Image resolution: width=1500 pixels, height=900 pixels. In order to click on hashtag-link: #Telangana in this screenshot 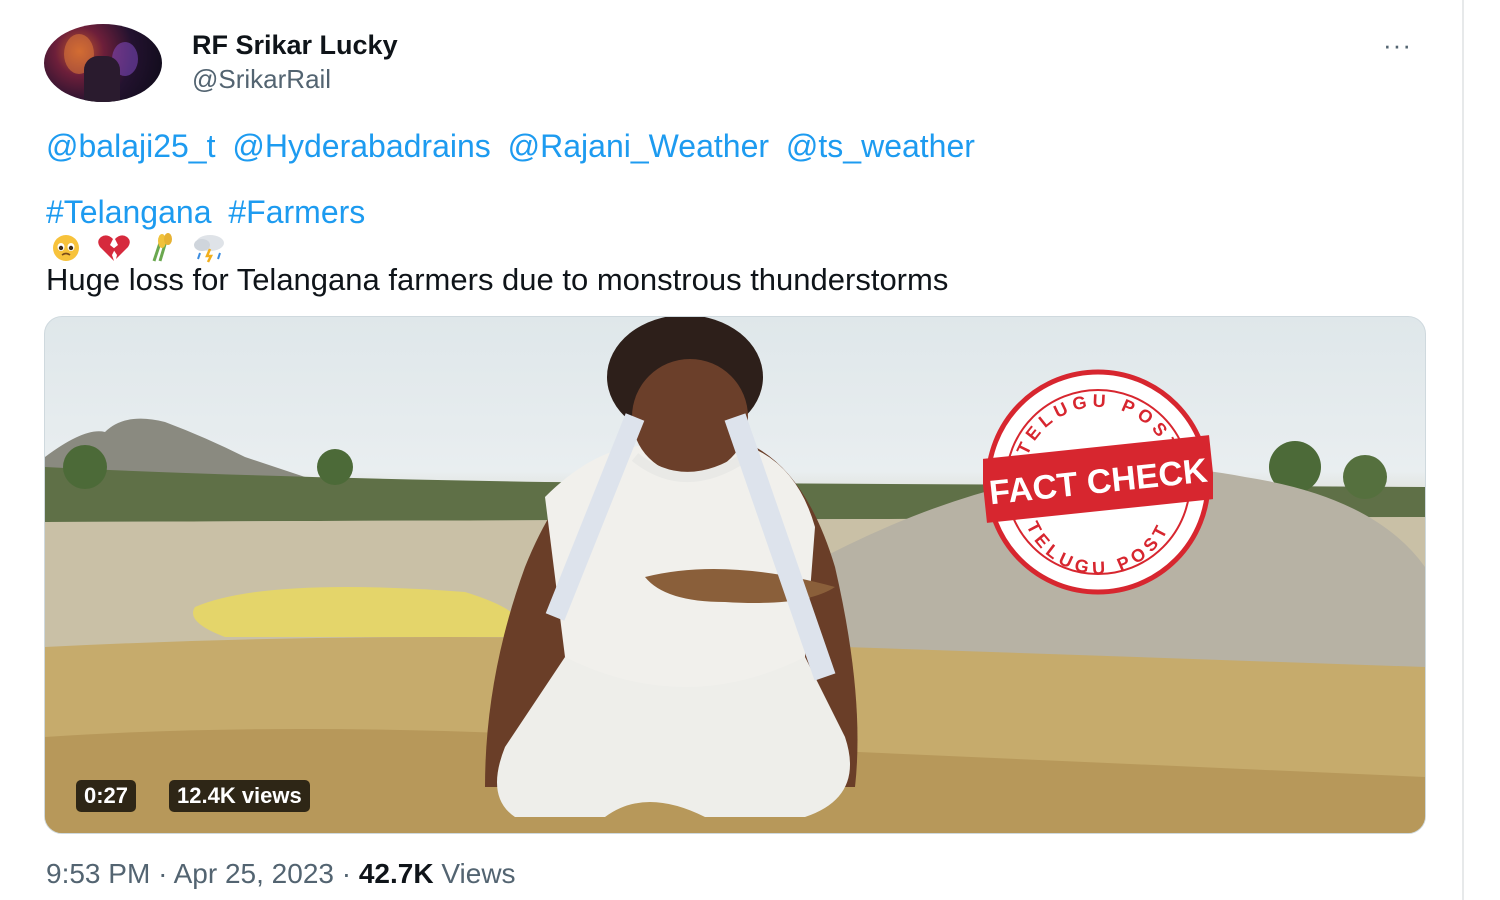, I will do `click(128, 212)`.